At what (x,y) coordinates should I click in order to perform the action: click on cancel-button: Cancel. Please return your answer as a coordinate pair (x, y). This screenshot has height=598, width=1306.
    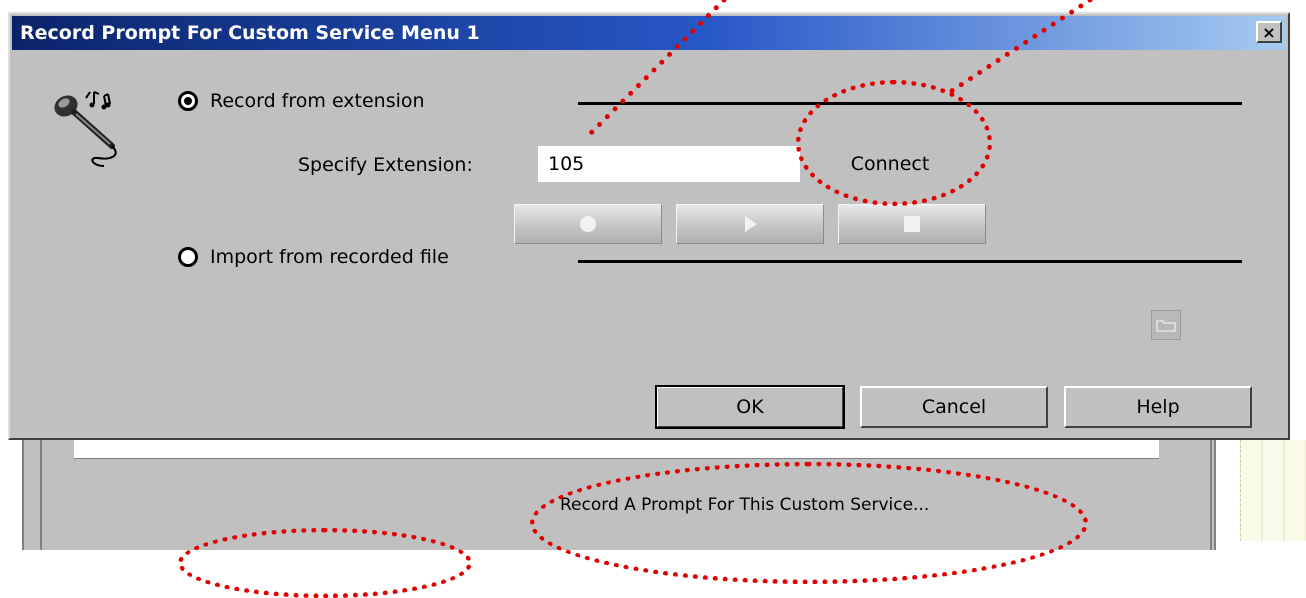
    Looking at the image, I should click on (954, 407).